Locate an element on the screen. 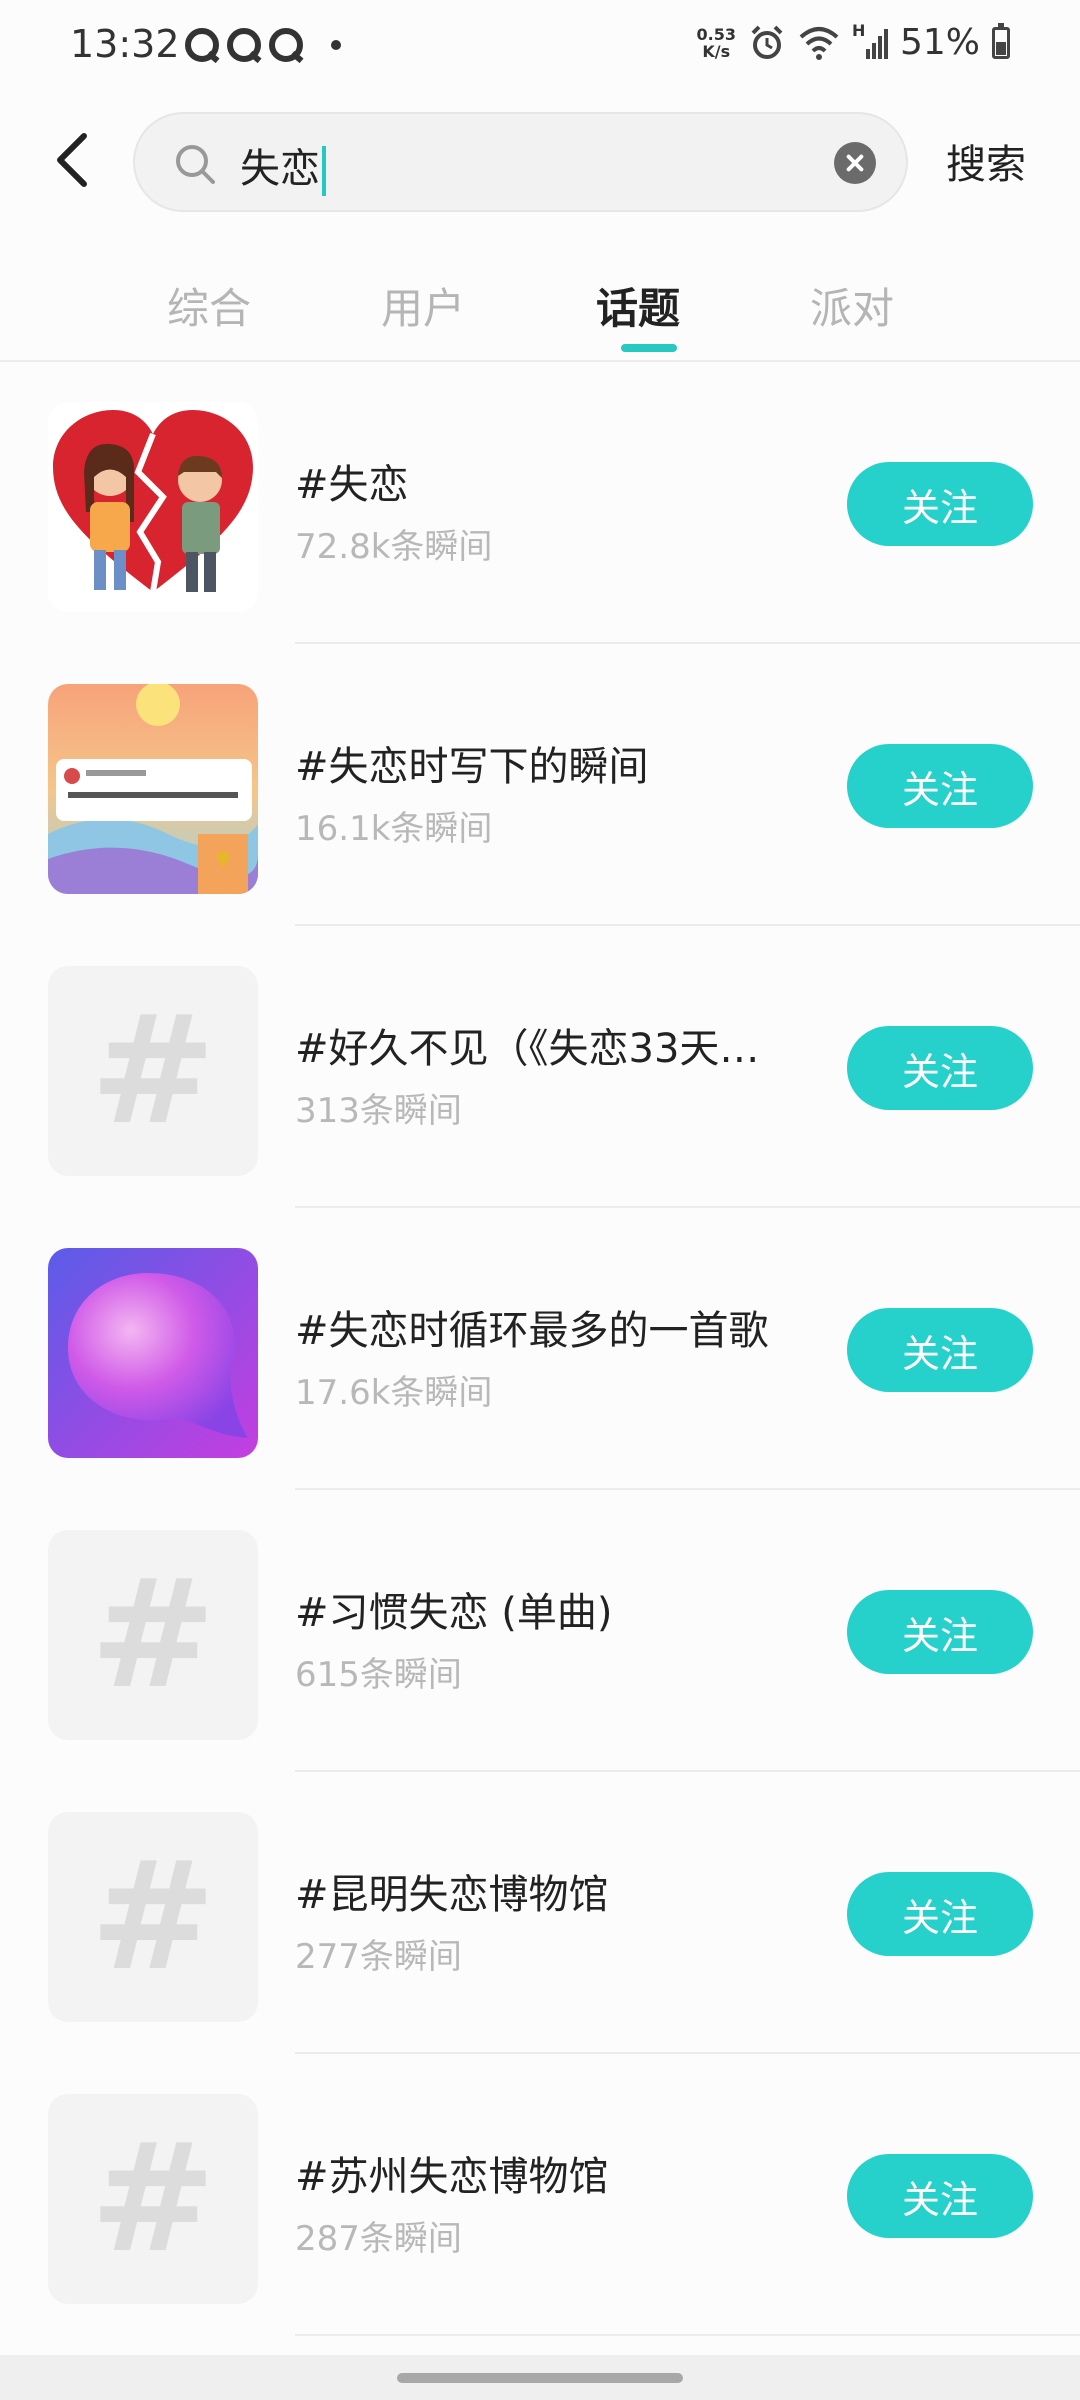  text-cursor is located at coordinates (324, 171).